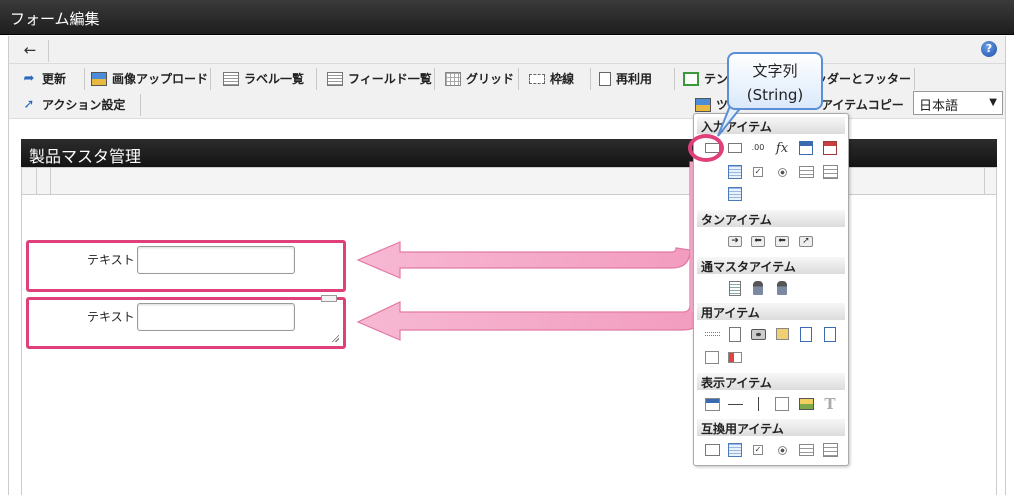 This screenshot has height=495, width=1014. What do you see at coordinates (782, 241) in the screenshot?
I see `button-return-icon: ⬅` at bounding box center [782, 241].